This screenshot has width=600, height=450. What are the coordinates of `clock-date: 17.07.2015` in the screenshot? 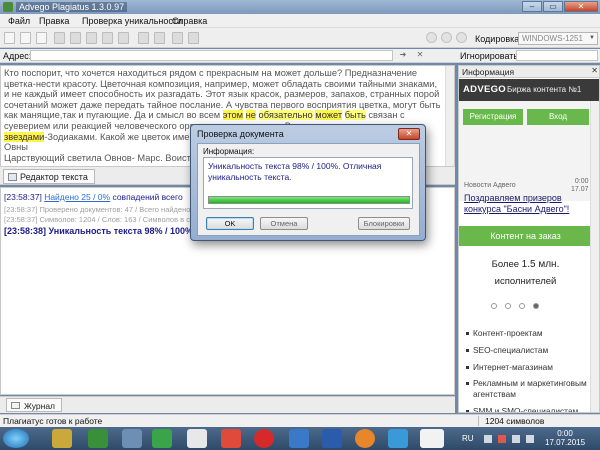 It's located at (565, 442).